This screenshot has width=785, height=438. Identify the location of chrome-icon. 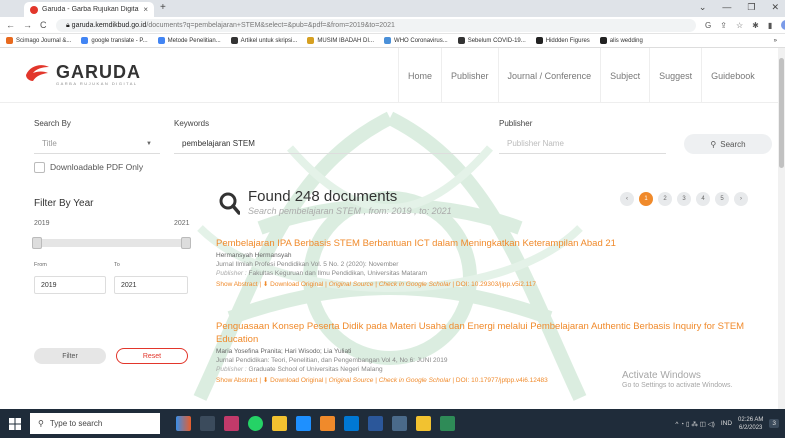
(303, 423).